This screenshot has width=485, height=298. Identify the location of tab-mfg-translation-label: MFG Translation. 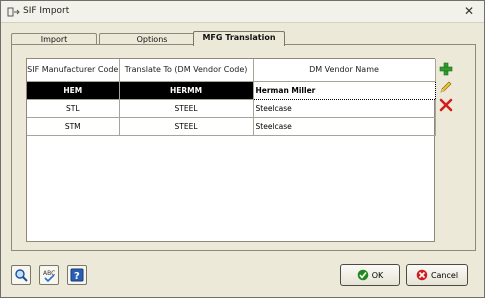
(239, 37).